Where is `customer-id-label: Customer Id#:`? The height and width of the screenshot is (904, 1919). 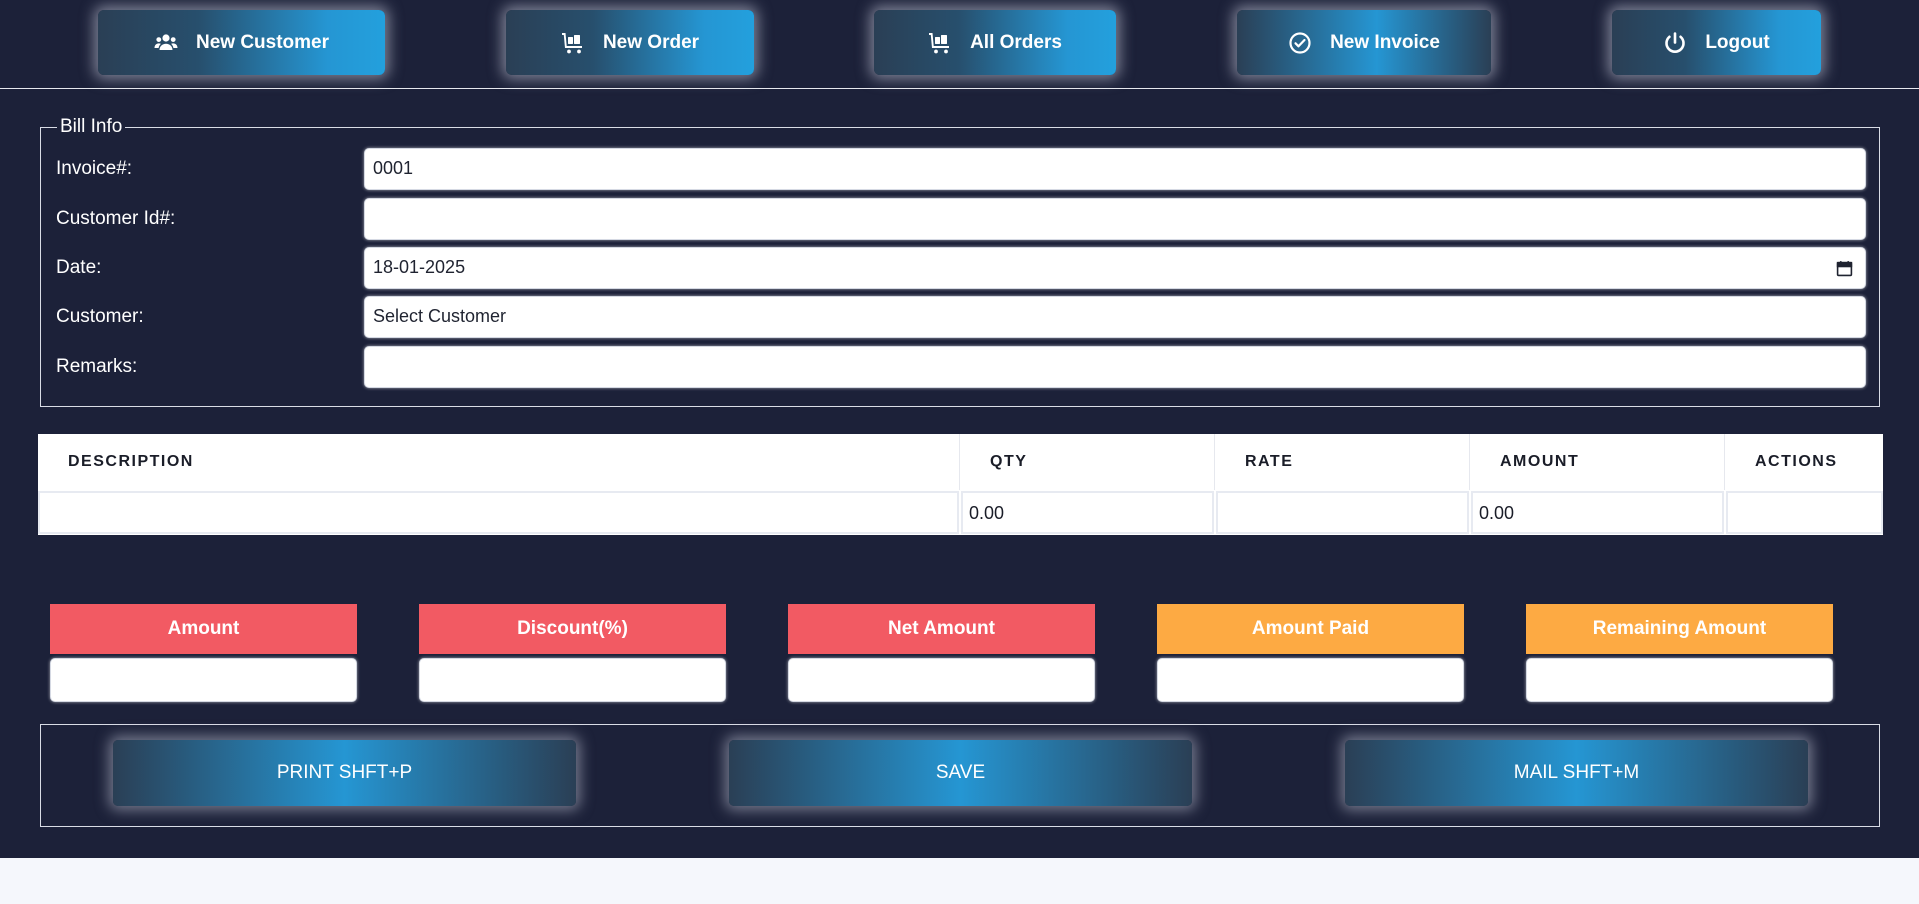 customer-id-label: Customer Id#: is located at coordinates (116, 218).